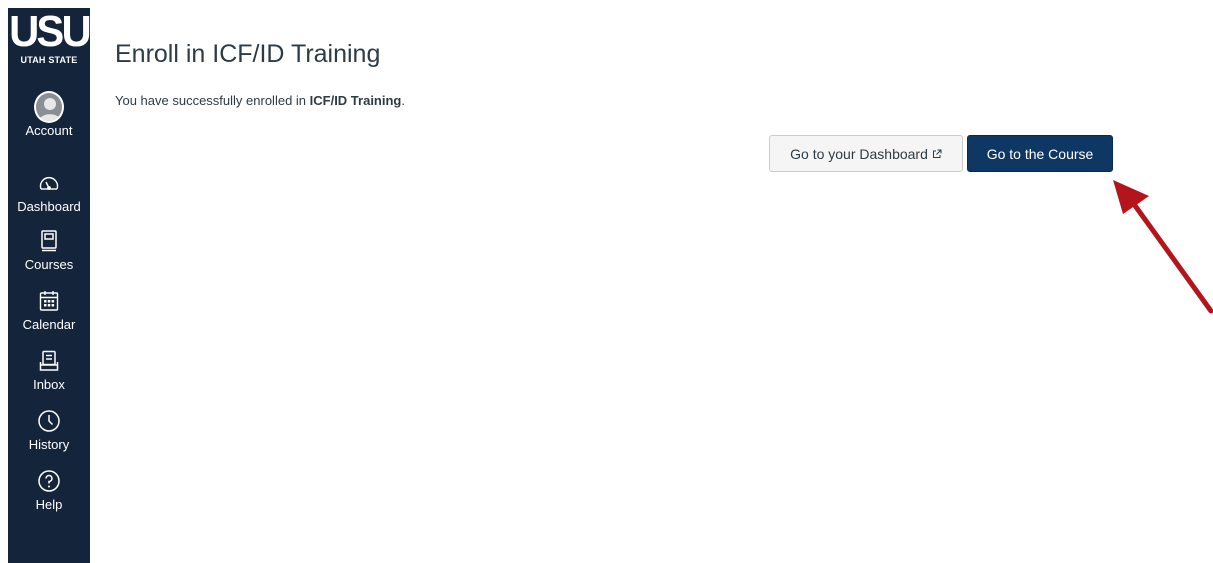 This screenshot has width=1213, height=563. What do you see at coordinates (212, 100) in the screenshot?
I see `message-prefix: You have successfully enrolled in` at bounding box center [212, 100].